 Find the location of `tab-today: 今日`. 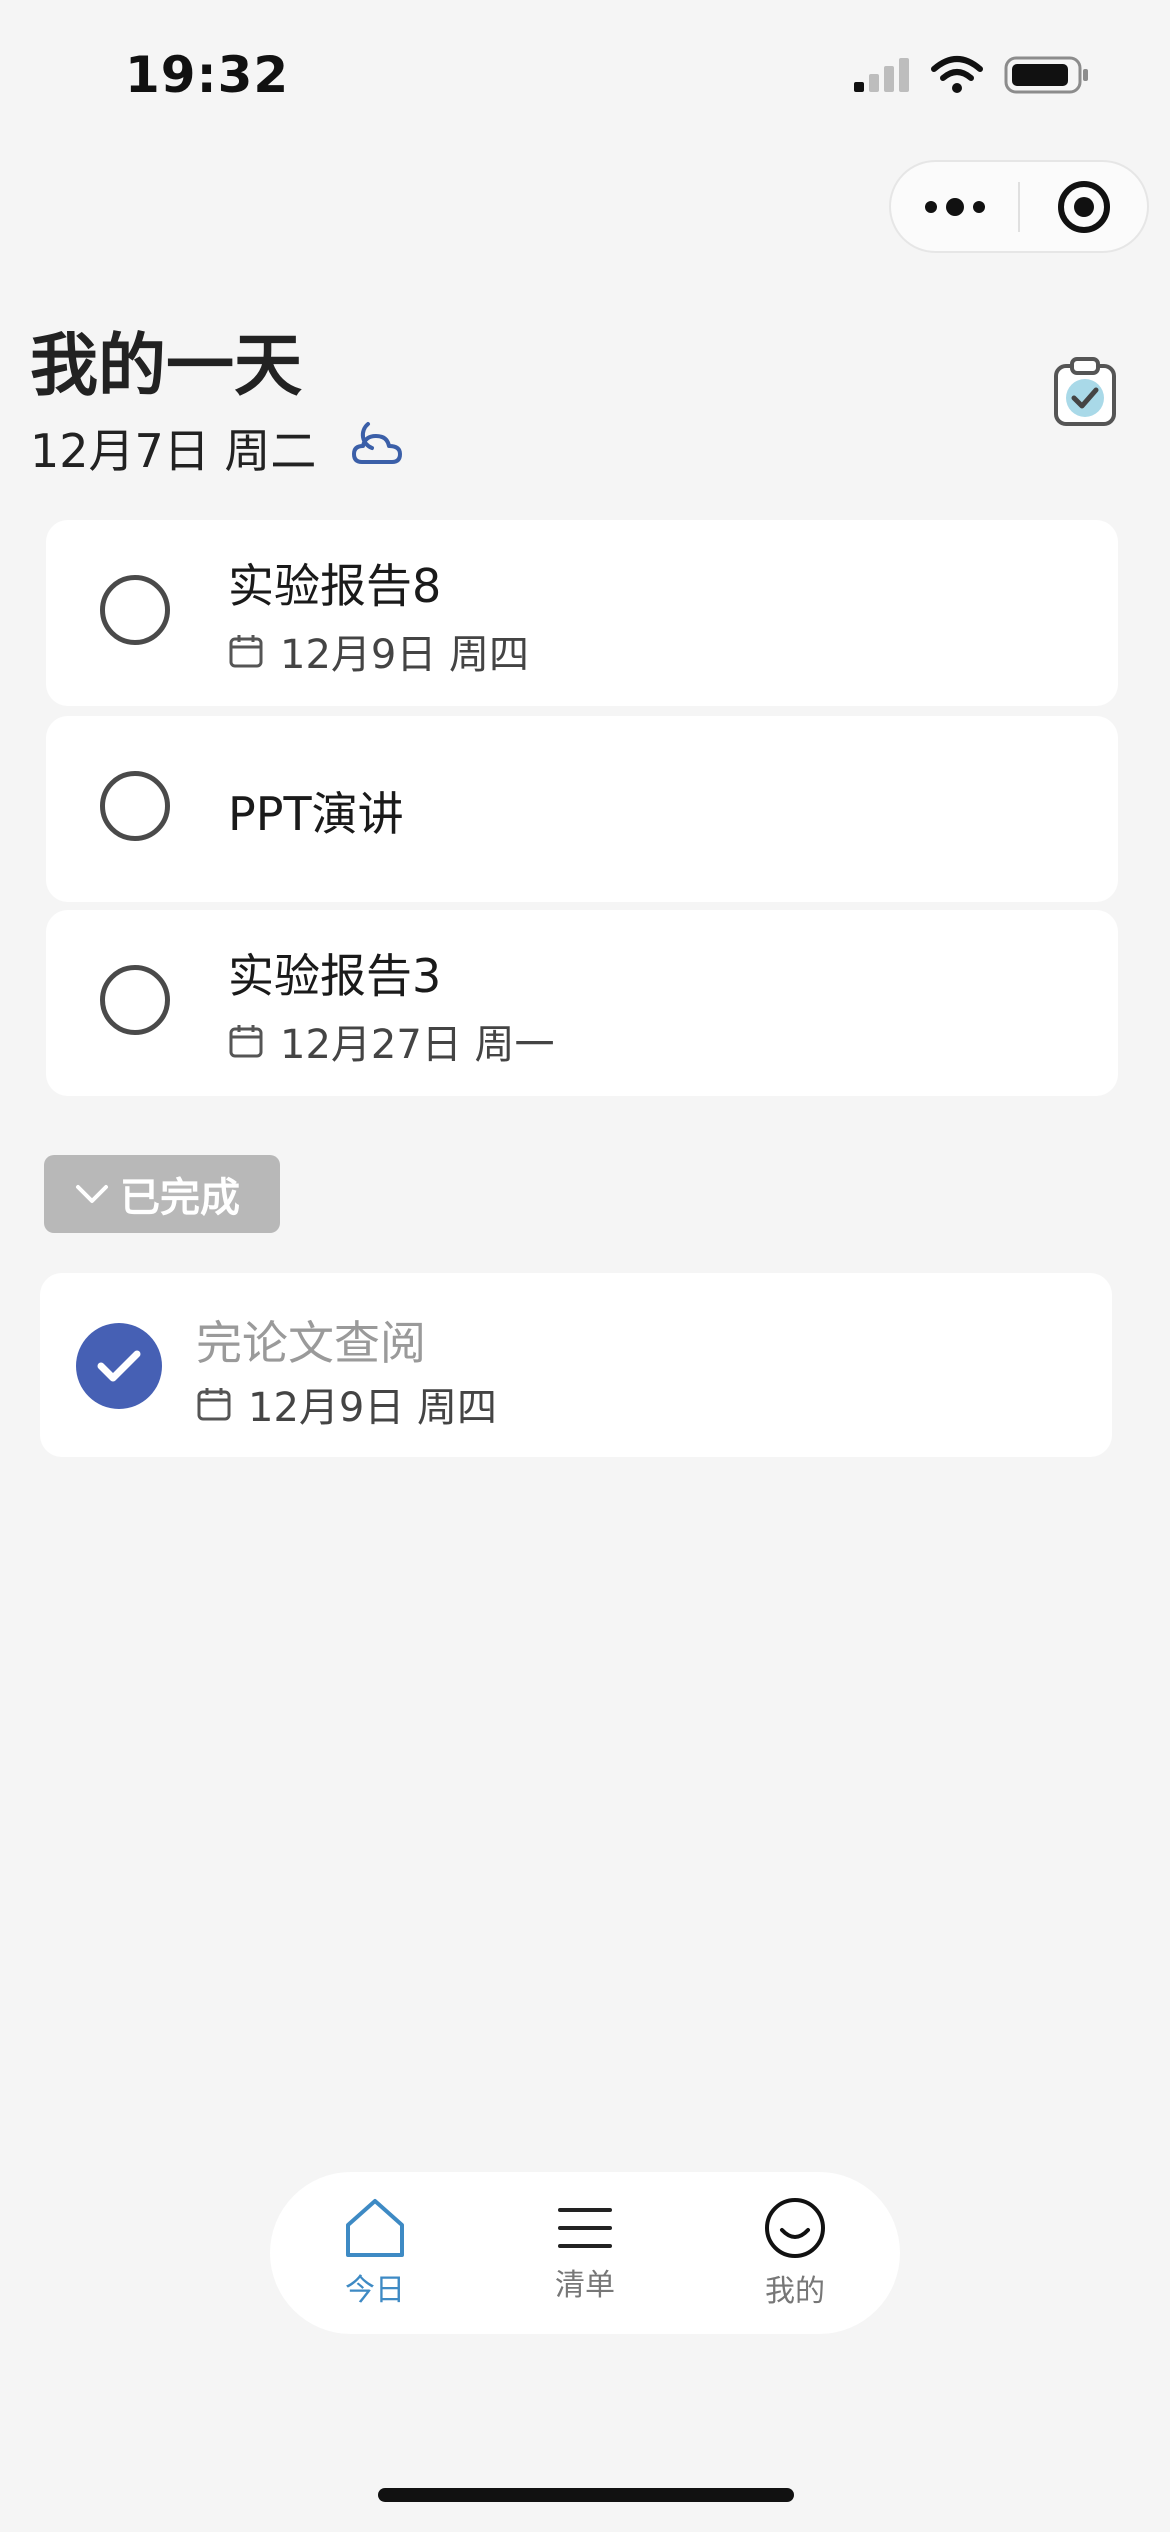

tab-today: 今日 is located at coordinates (375, 2253).